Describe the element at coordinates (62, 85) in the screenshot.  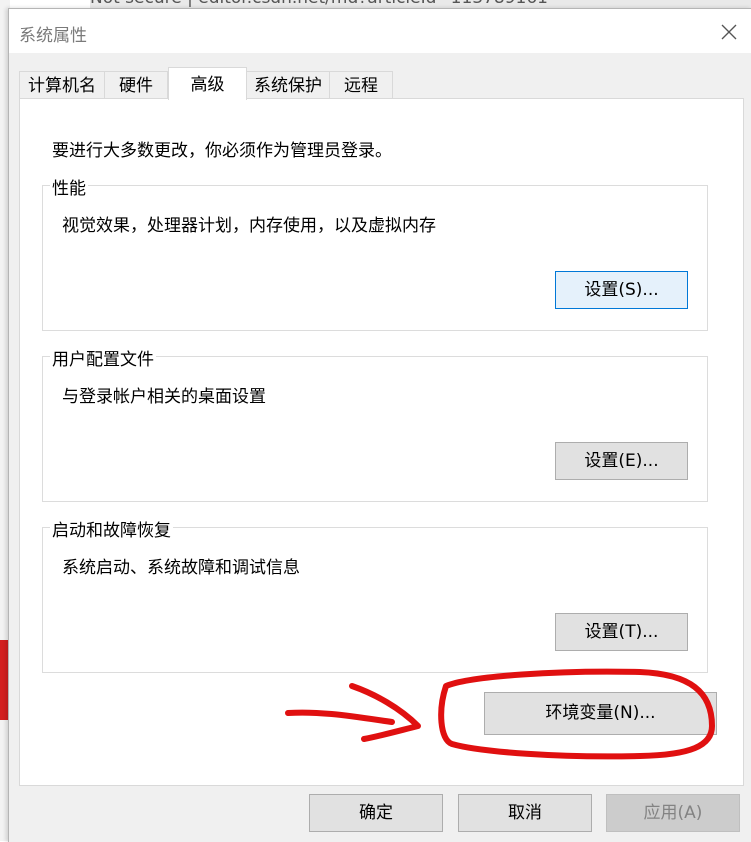
I see `tab-computer-name: 计算机名` at that location.